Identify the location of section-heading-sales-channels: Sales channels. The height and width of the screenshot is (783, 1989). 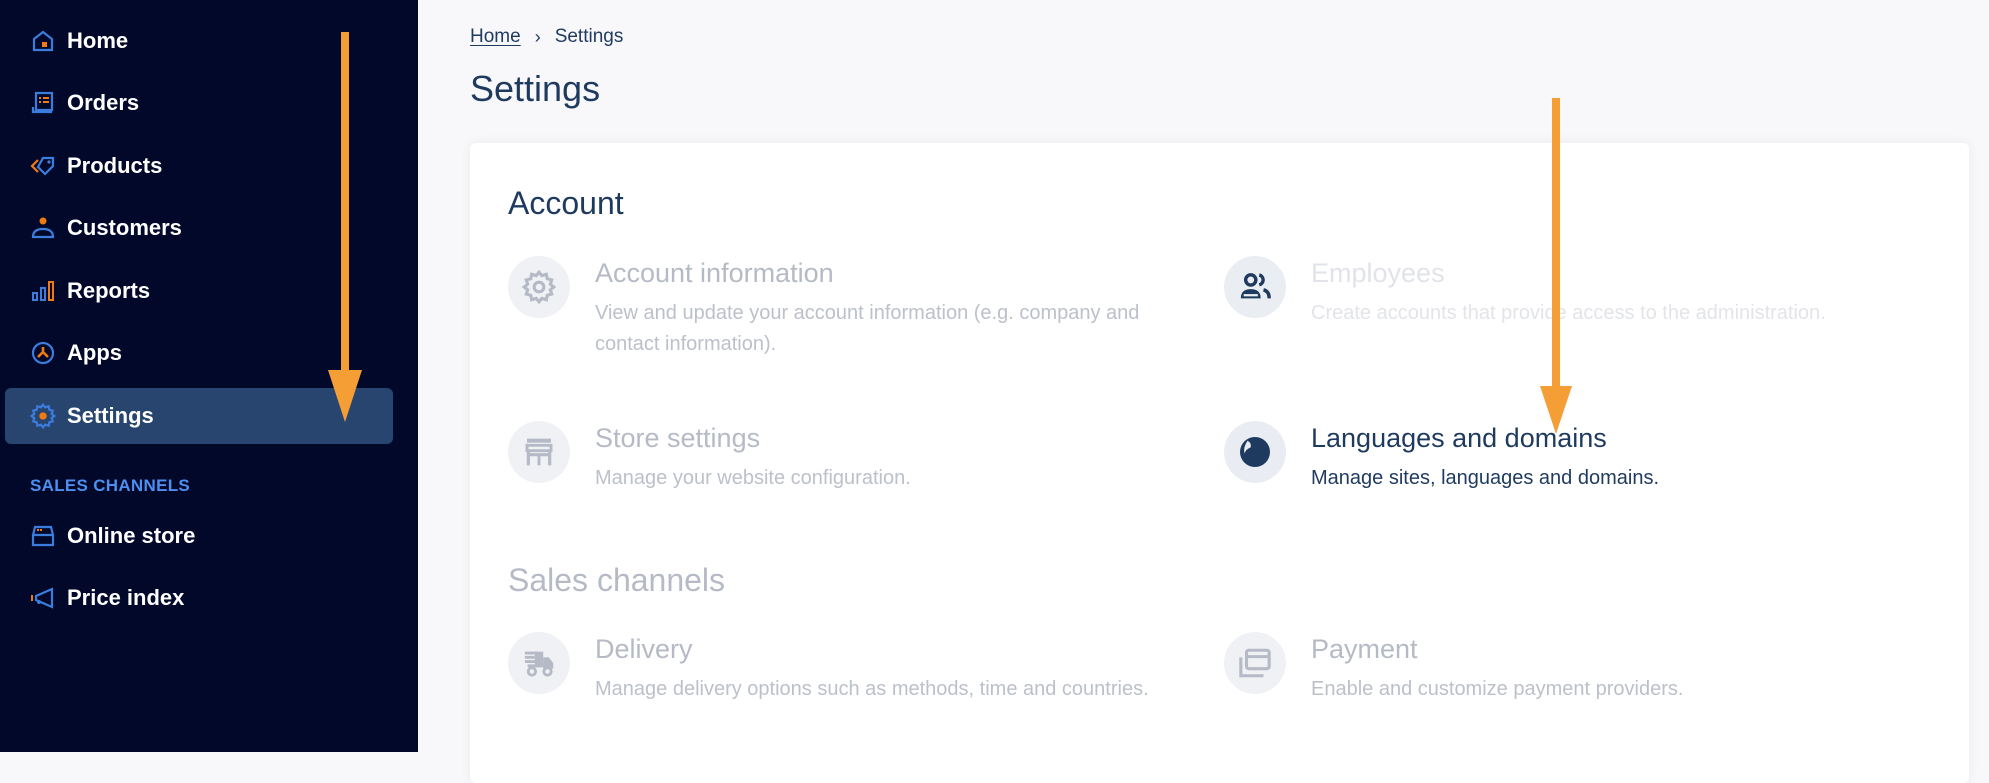
(617, 580).